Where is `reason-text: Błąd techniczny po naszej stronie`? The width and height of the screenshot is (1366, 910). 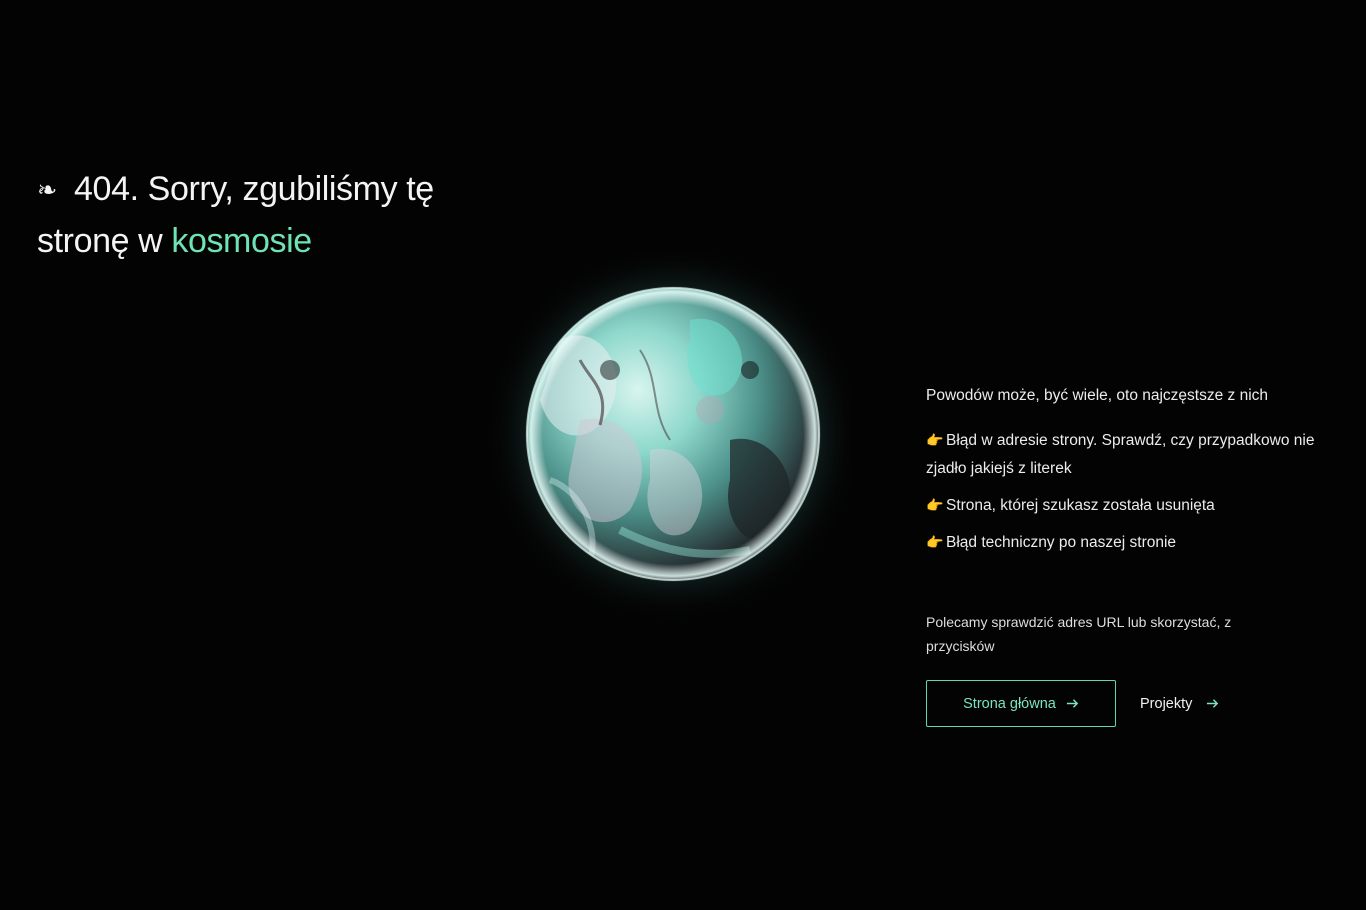 reason-text: Błąd techniczny po naszej stronie is located at coordinates (1061, 542).